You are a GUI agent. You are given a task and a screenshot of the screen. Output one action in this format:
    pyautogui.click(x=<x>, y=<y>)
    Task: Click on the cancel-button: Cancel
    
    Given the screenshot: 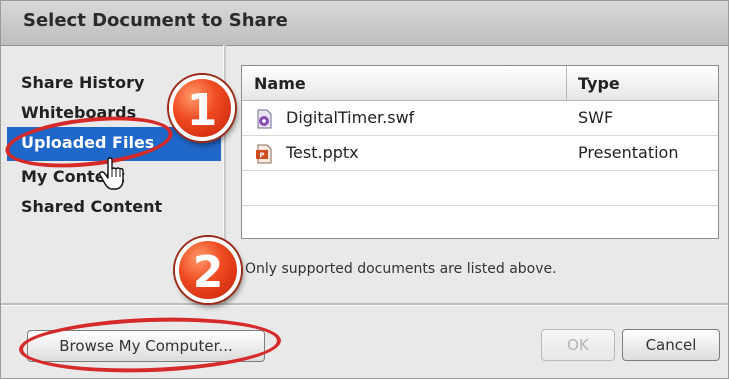 What is the action you would take?
    pyautogui.click(x=671, y=345)
    